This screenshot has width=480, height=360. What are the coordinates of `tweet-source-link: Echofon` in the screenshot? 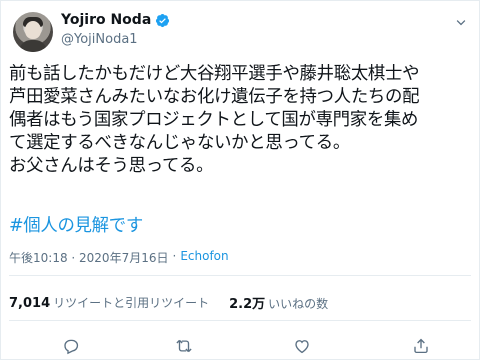 It's located at (204, 257).